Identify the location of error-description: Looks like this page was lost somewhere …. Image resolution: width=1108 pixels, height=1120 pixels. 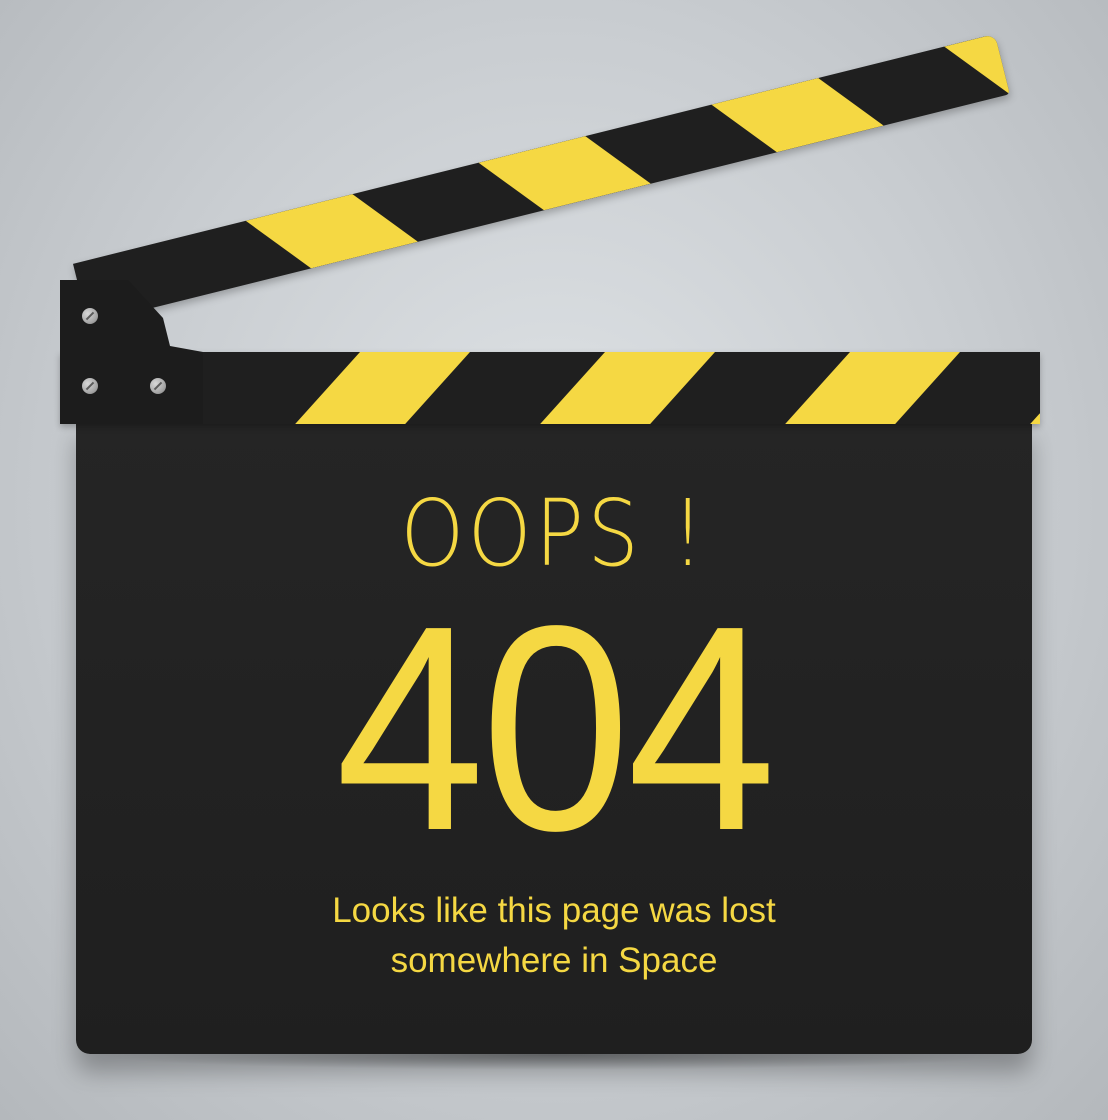
(554, 935).